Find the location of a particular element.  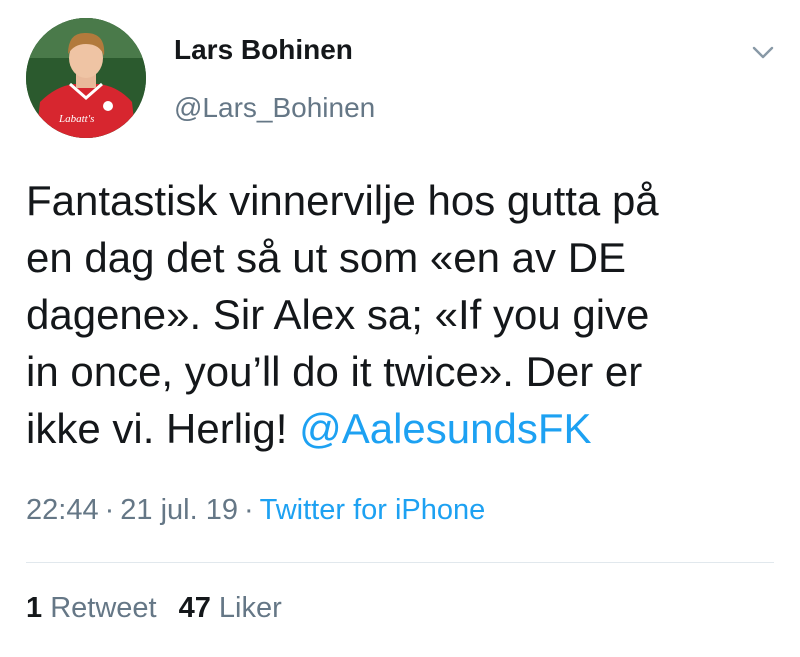

tweet-menu-button is located at coordinates (763, 53).